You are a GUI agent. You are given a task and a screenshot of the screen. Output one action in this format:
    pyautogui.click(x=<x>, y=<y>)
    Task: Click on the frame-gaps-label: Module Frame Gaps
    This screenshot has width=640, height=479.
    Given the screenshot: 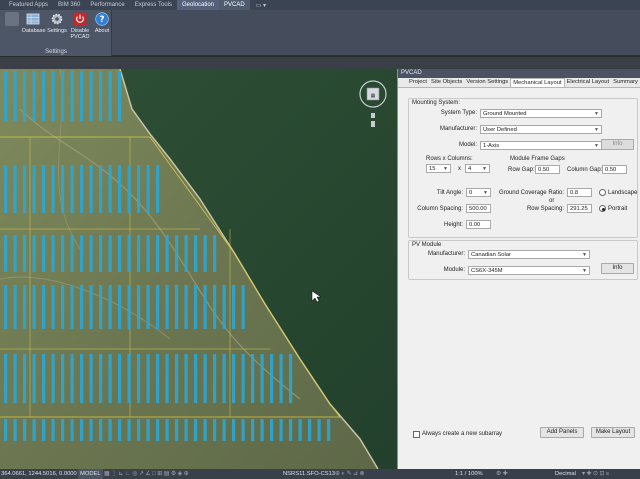 What is the action you would take?
    pyautogui.click(x=537, y=159)
    